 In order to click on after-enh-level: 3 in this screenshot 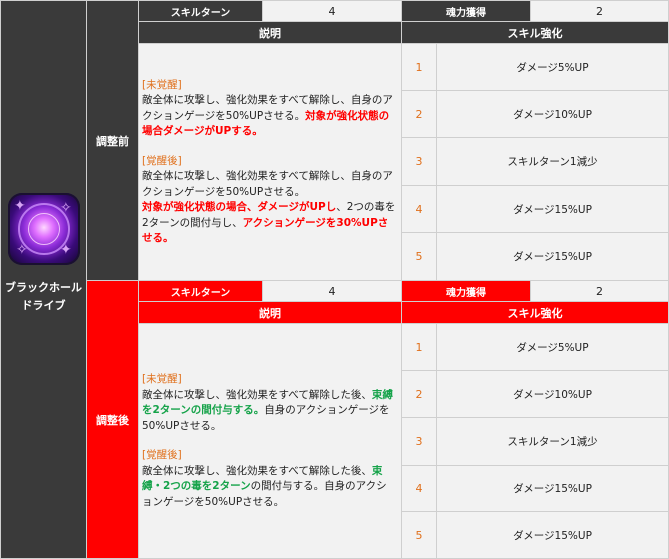, I will do `click(419, 441)`.